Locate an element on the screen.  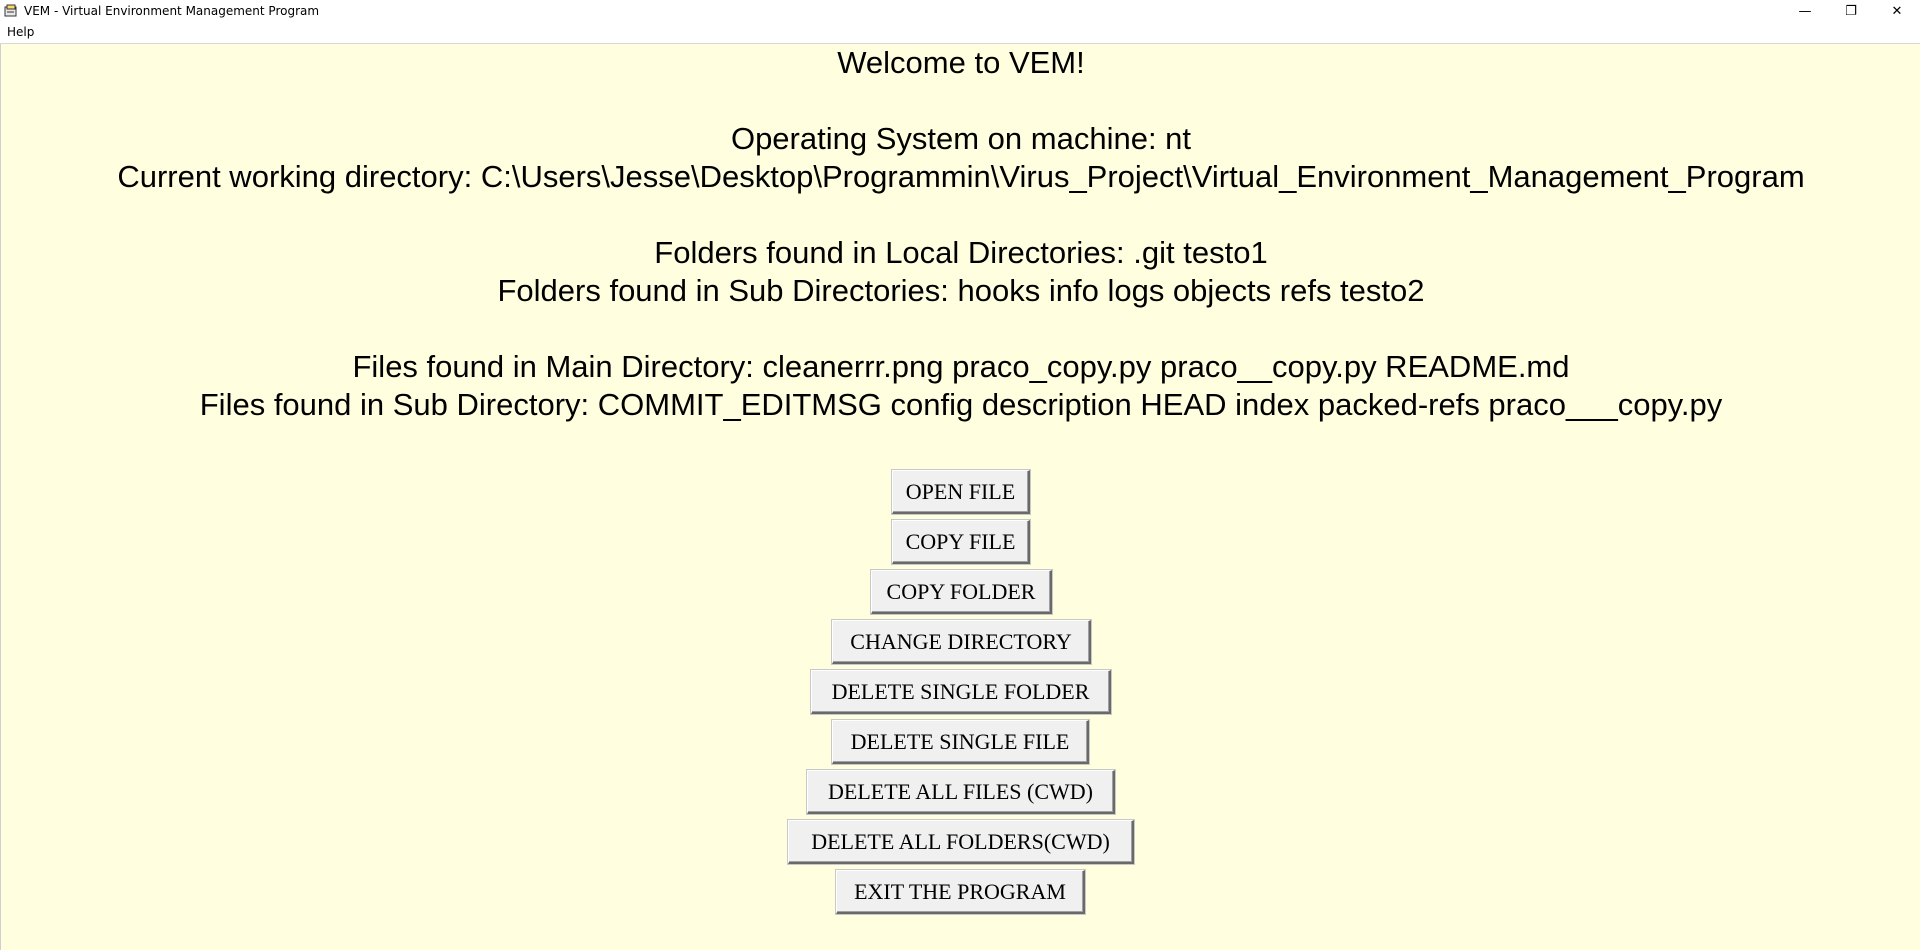
restore-button: ❐ is located at coordinates (1851, 11).